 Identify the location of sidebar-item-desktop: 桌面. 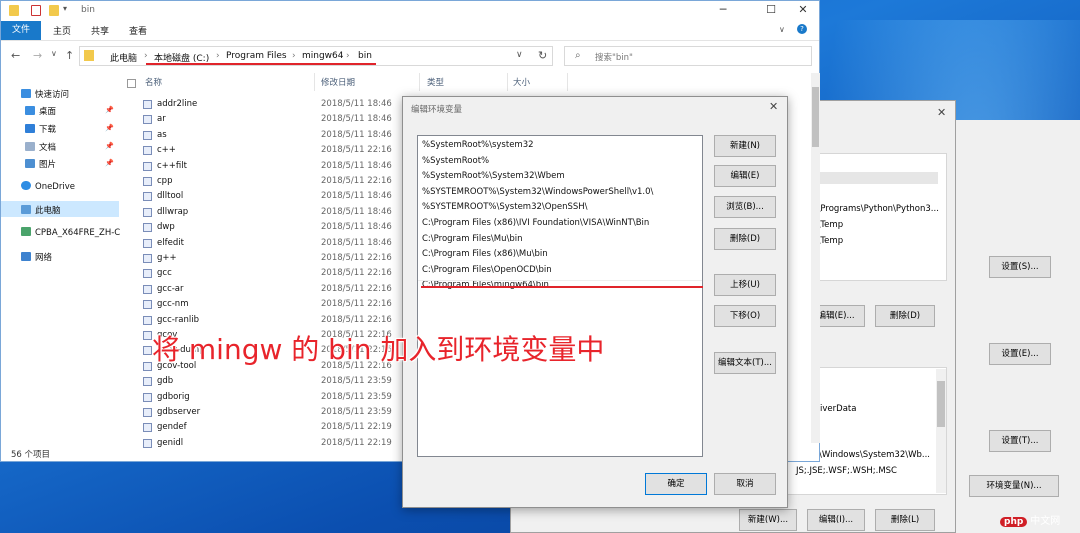
(40, 111).